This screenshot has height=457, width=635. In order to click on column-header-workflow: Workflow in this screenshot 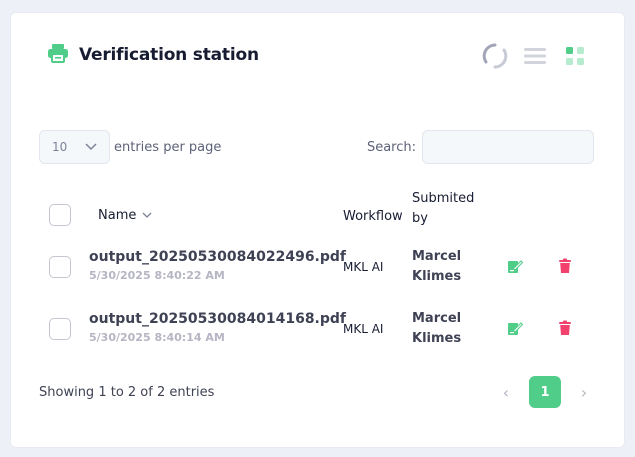, I will do `click(373, 216)`.